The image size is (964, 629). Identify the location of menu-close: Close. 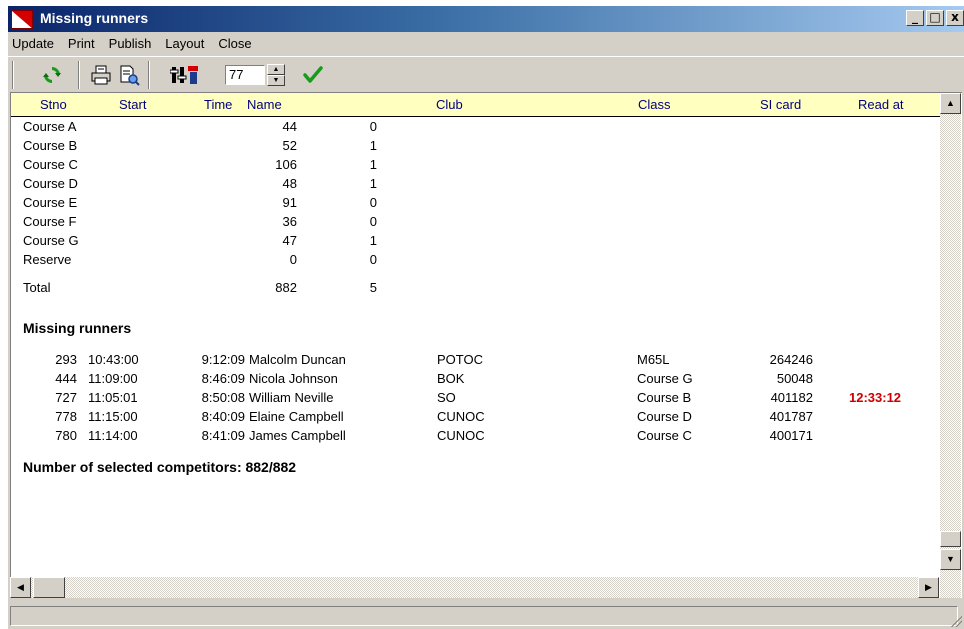
(234, 43).